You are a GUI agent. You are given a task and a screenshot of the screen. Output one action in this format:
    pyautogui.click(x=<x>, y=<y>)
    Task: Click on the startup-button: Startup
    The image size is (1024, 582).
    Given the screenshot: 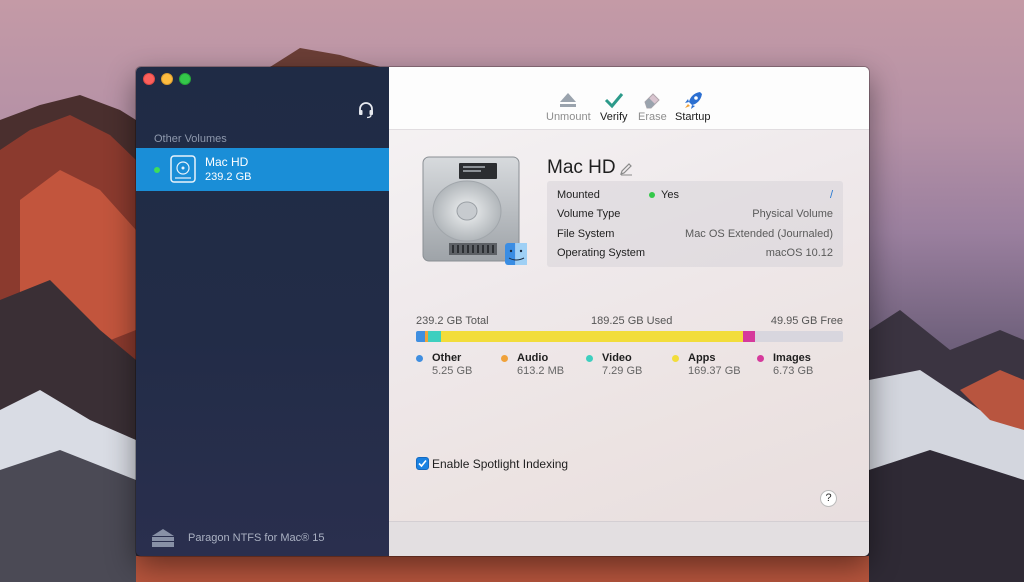 What is the action you would take?
    pyautogui.click(x=692, y=107)
    